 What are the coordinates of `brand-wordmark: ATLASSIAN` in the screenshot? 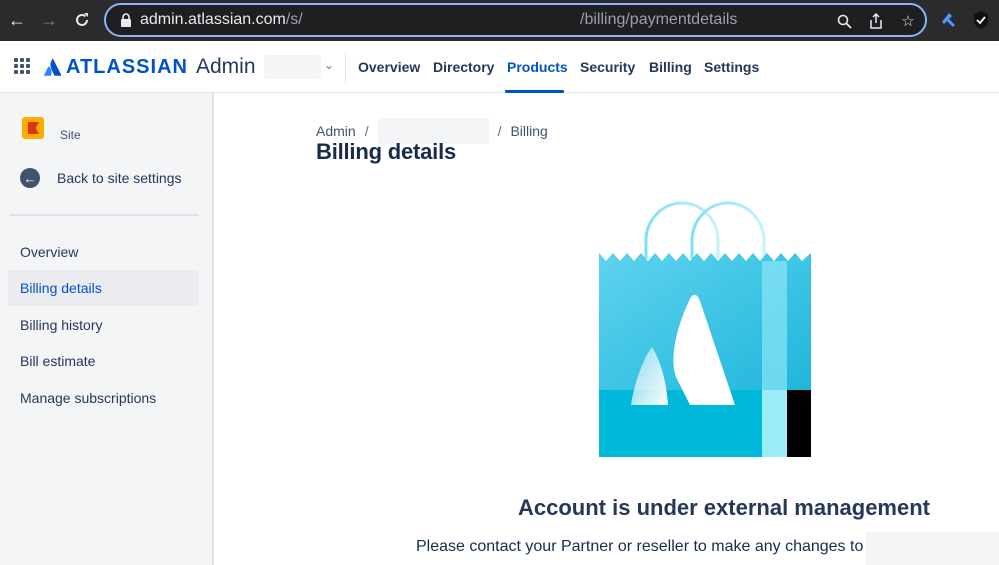 It's located at (127, 66).